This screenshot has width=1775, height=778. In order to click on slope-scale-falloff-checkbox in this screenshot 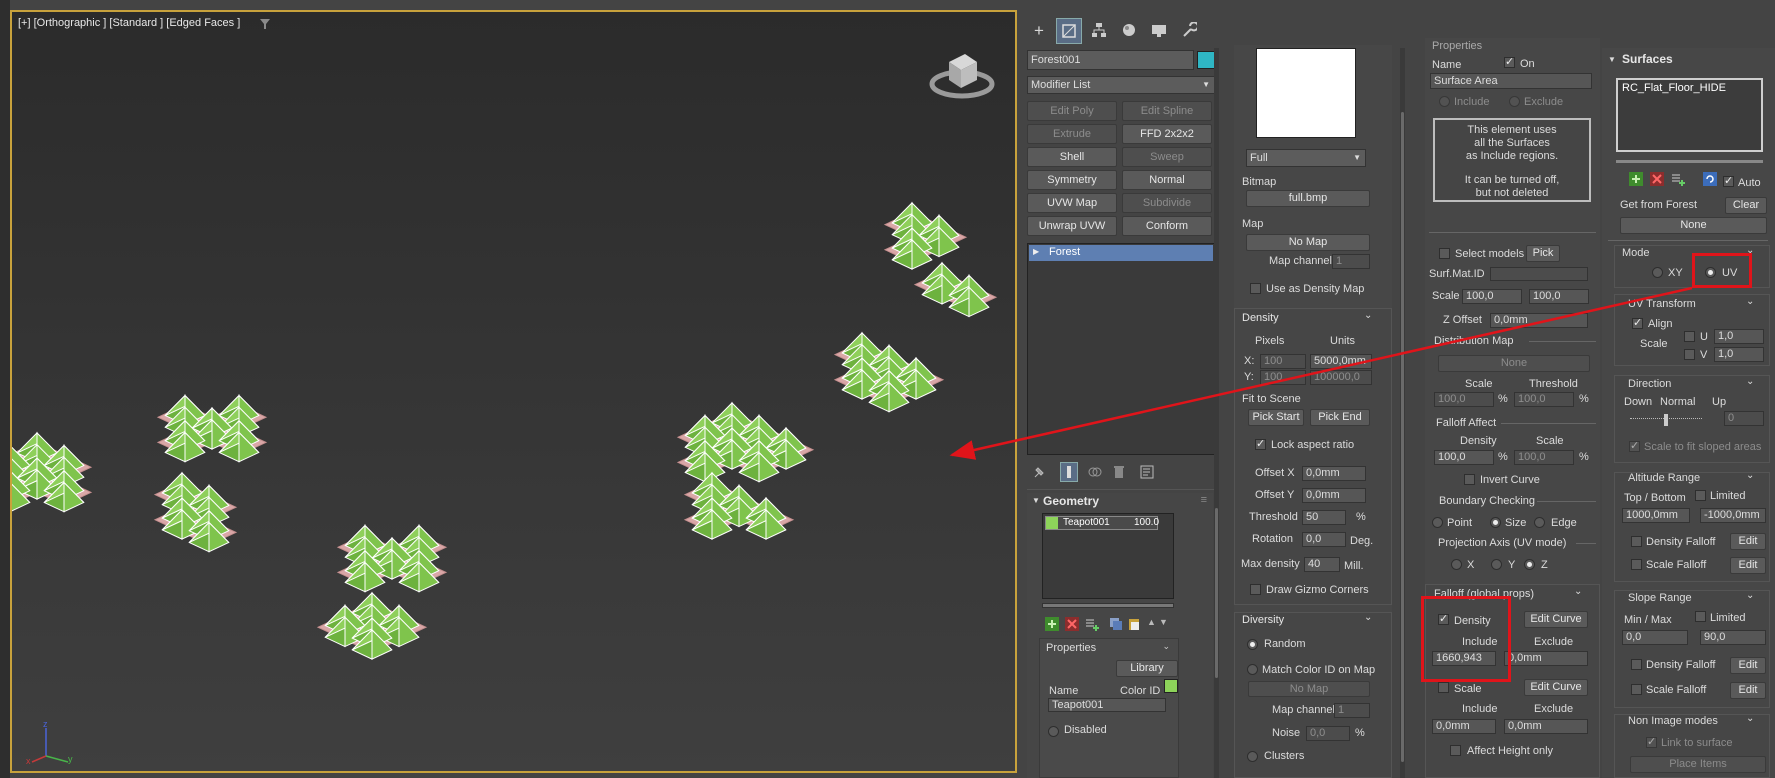, I will do `click(1636, 689)`.